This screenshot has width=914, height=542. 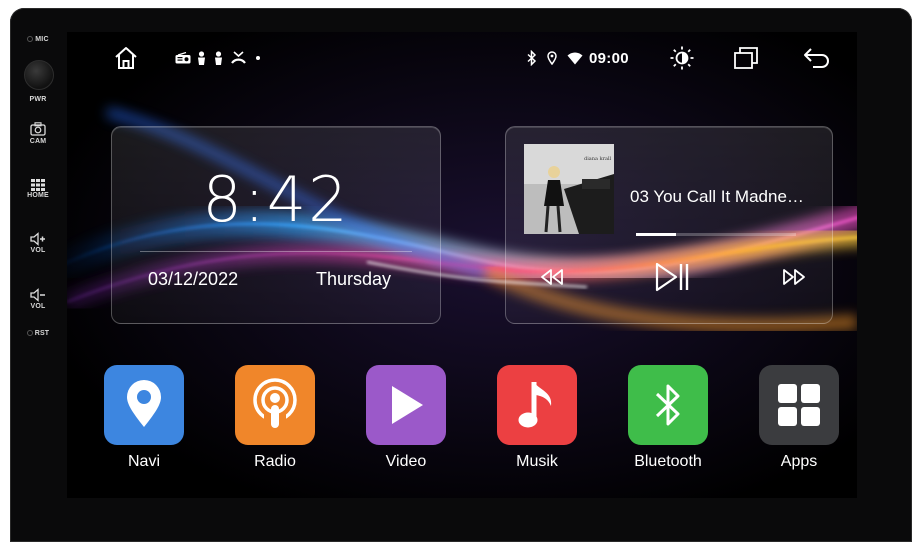 I want to click on status-time: 09:00, so click(x=609, y=58).